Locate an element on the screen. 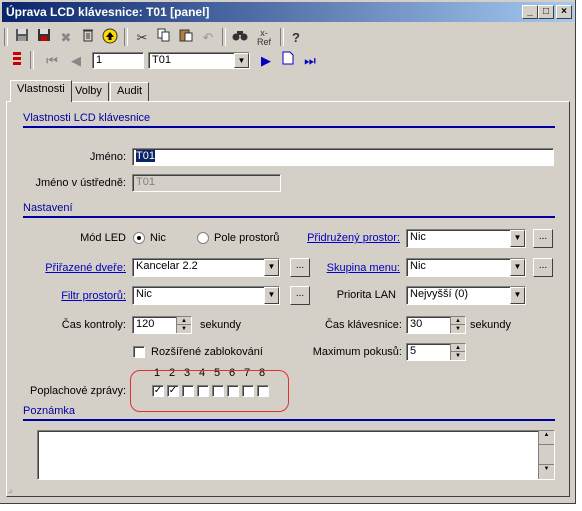 Image resolution: width=582 pixels, height=511 pixels. doors-select: Kancelar 2.2 ▼ is located at coordinates (206, 267).